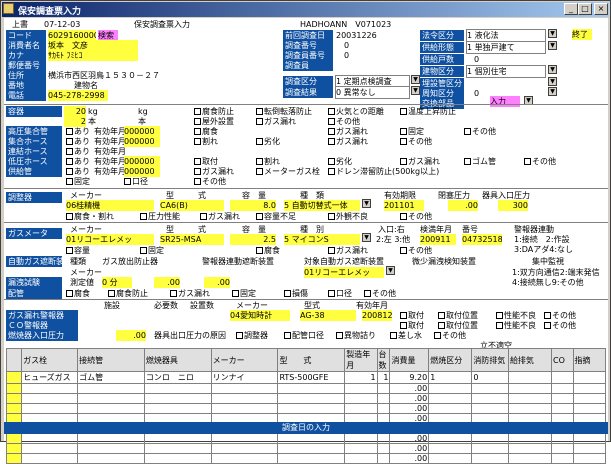 The width and height of the screenshot is (611, 464). Describe the element at coordinates (190, 293) in the screenshot. I see `piping-check: ガス漏れ` at that location.